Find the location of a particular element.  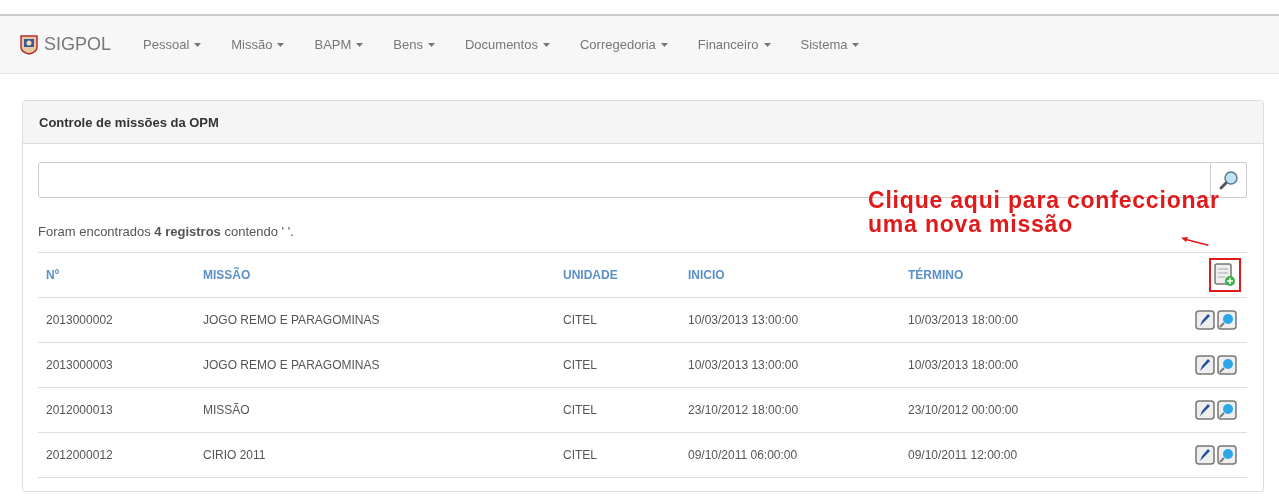

nav-menu: Financeiro is located at coordinates (734, 44).